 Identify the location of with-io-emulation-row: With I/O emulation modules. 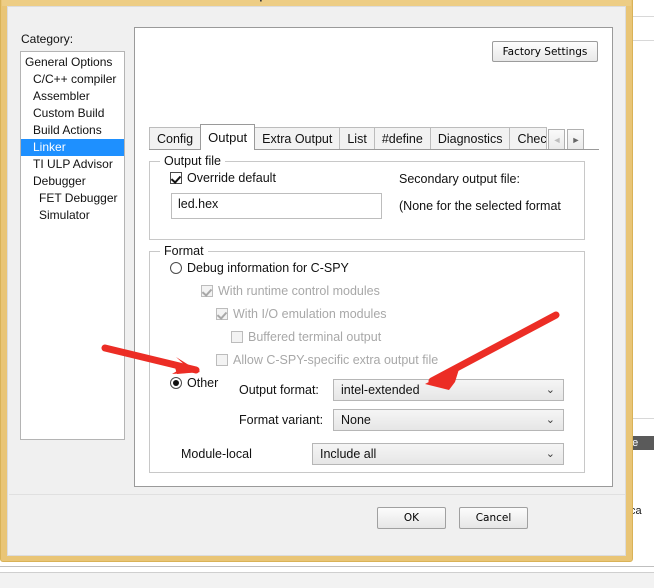
(301, 314).